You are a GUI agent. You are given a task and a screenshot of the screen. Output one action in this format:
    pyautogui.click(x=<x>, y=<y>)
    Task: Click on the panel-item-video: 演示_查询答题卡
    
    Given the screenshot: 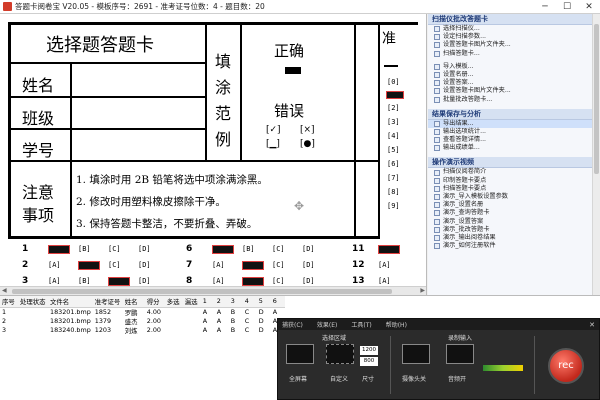 What is the action you would take?
    pyautogui.click(x=514, y=213)
    